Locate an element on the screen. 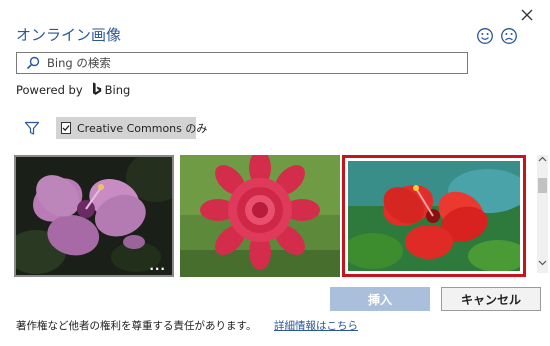 This screenshot has height=346, width=550. image-result is located at coordinates (260, 216).